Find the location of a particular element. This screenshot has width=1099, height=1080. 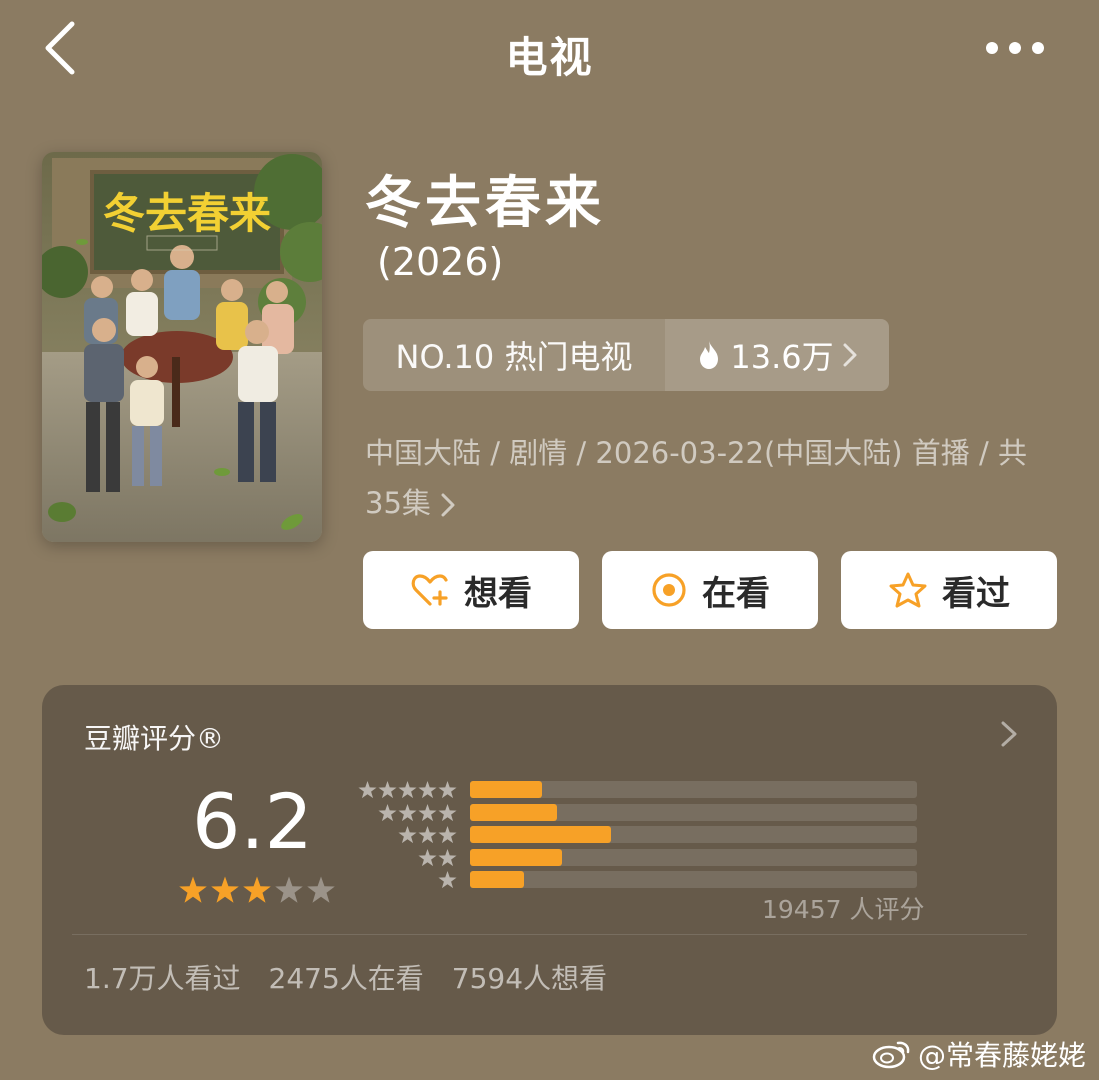

want-count: 7594人想看 is located at coordinates (529, 978).